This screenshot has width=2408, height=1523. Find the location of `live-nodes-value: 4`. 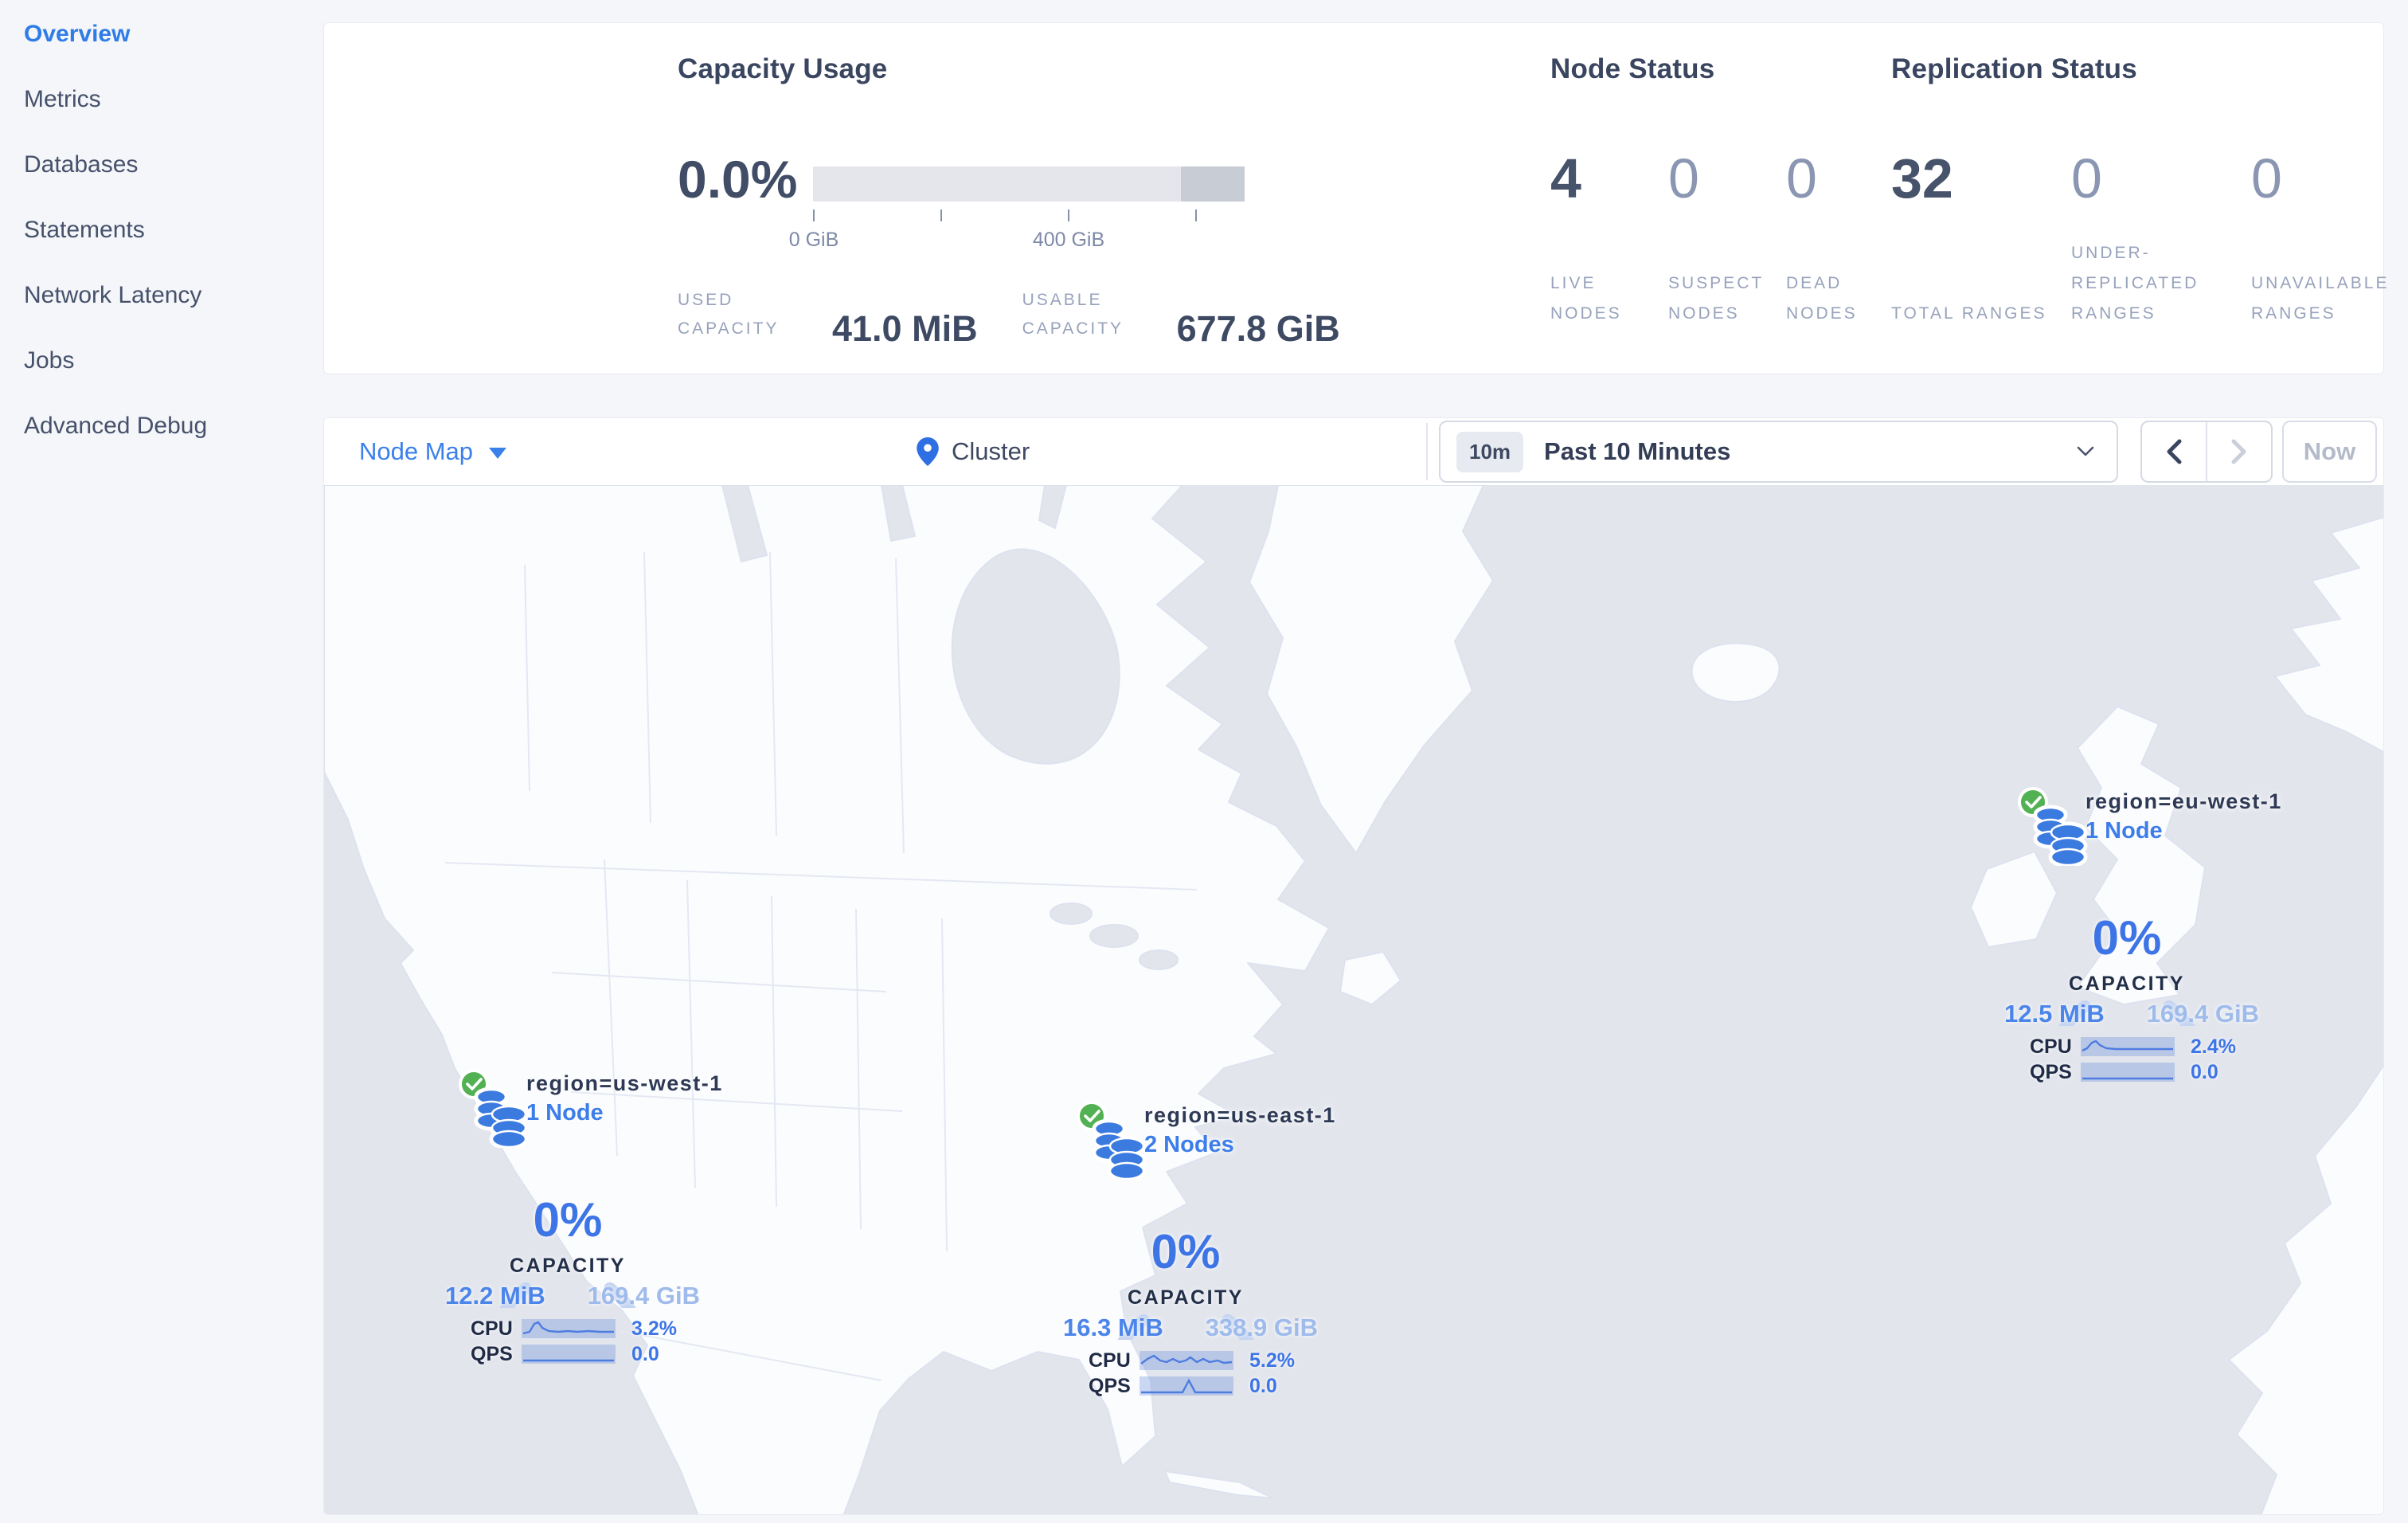

live-nodes-value: 4 is located at coordinates (1565, 178).